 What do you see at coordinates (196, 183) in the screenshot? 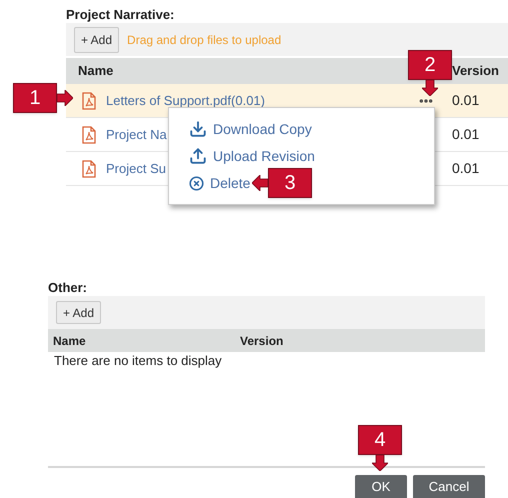
I see `delete-icon` at bounding box center [196, 183].